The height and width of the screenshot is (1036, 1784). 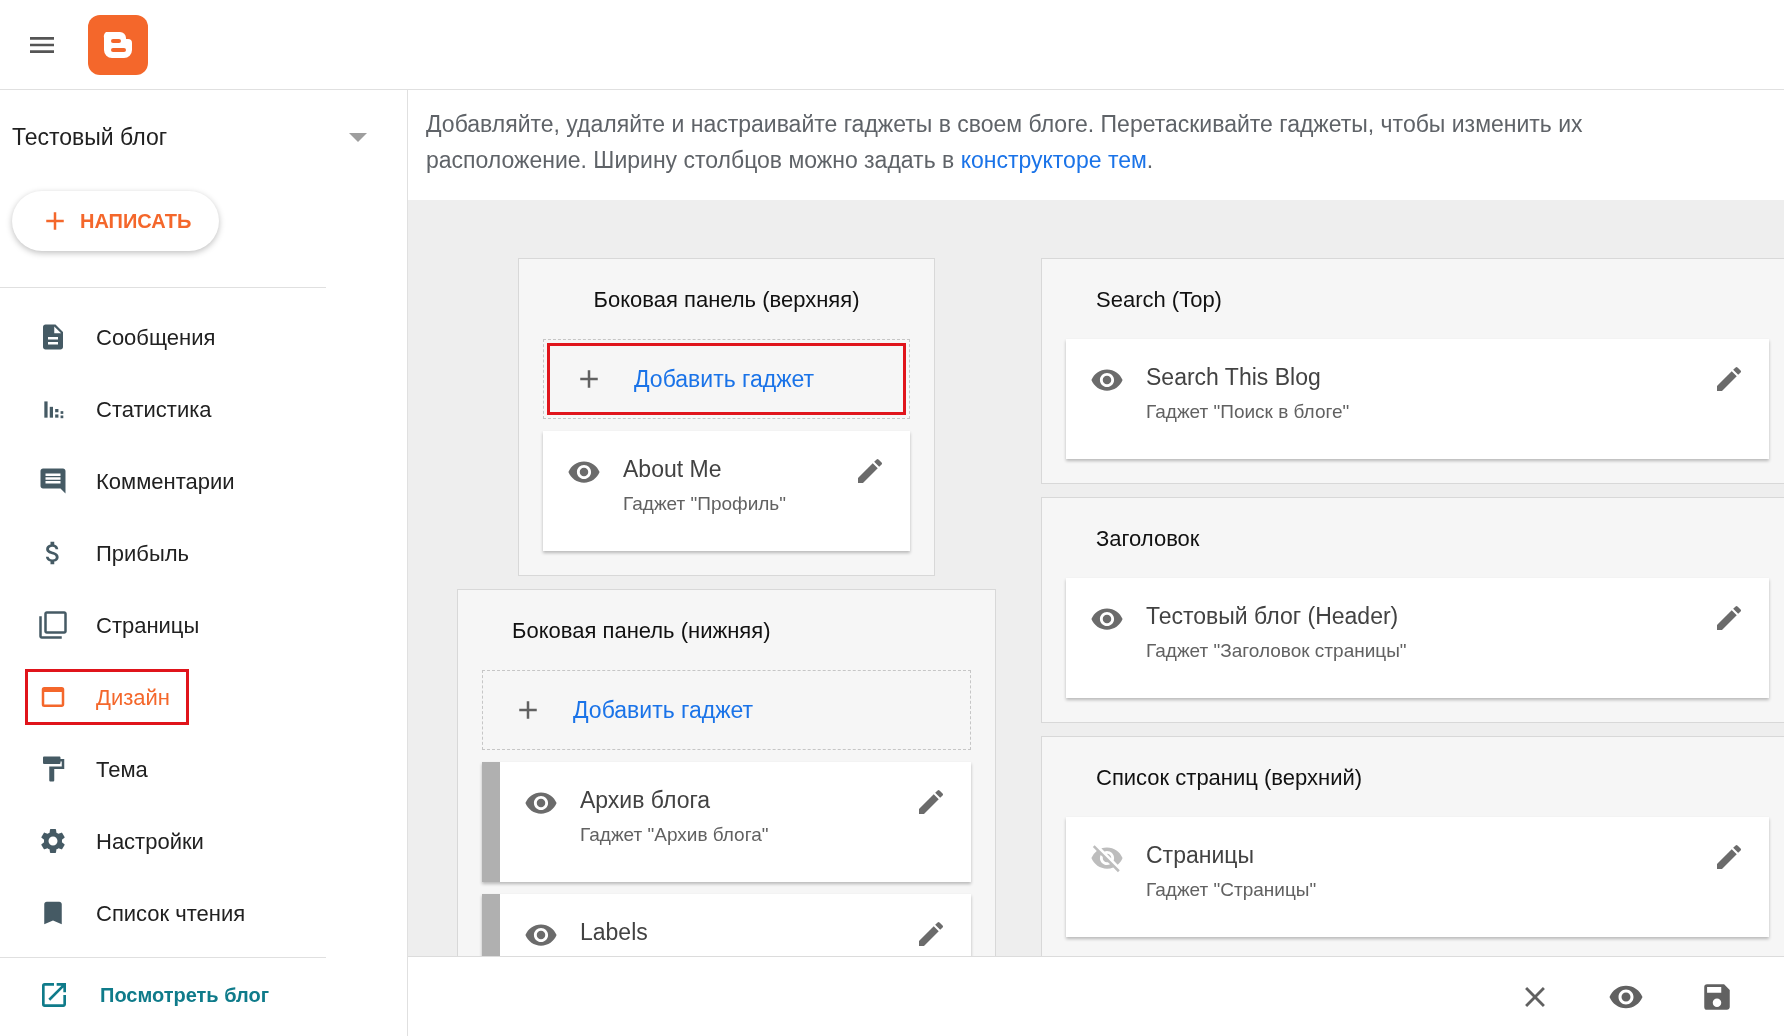 What do you see at coordinates (53, 841) in the screenshot?
I see `settings-icon` at bounding box center [53, 841].